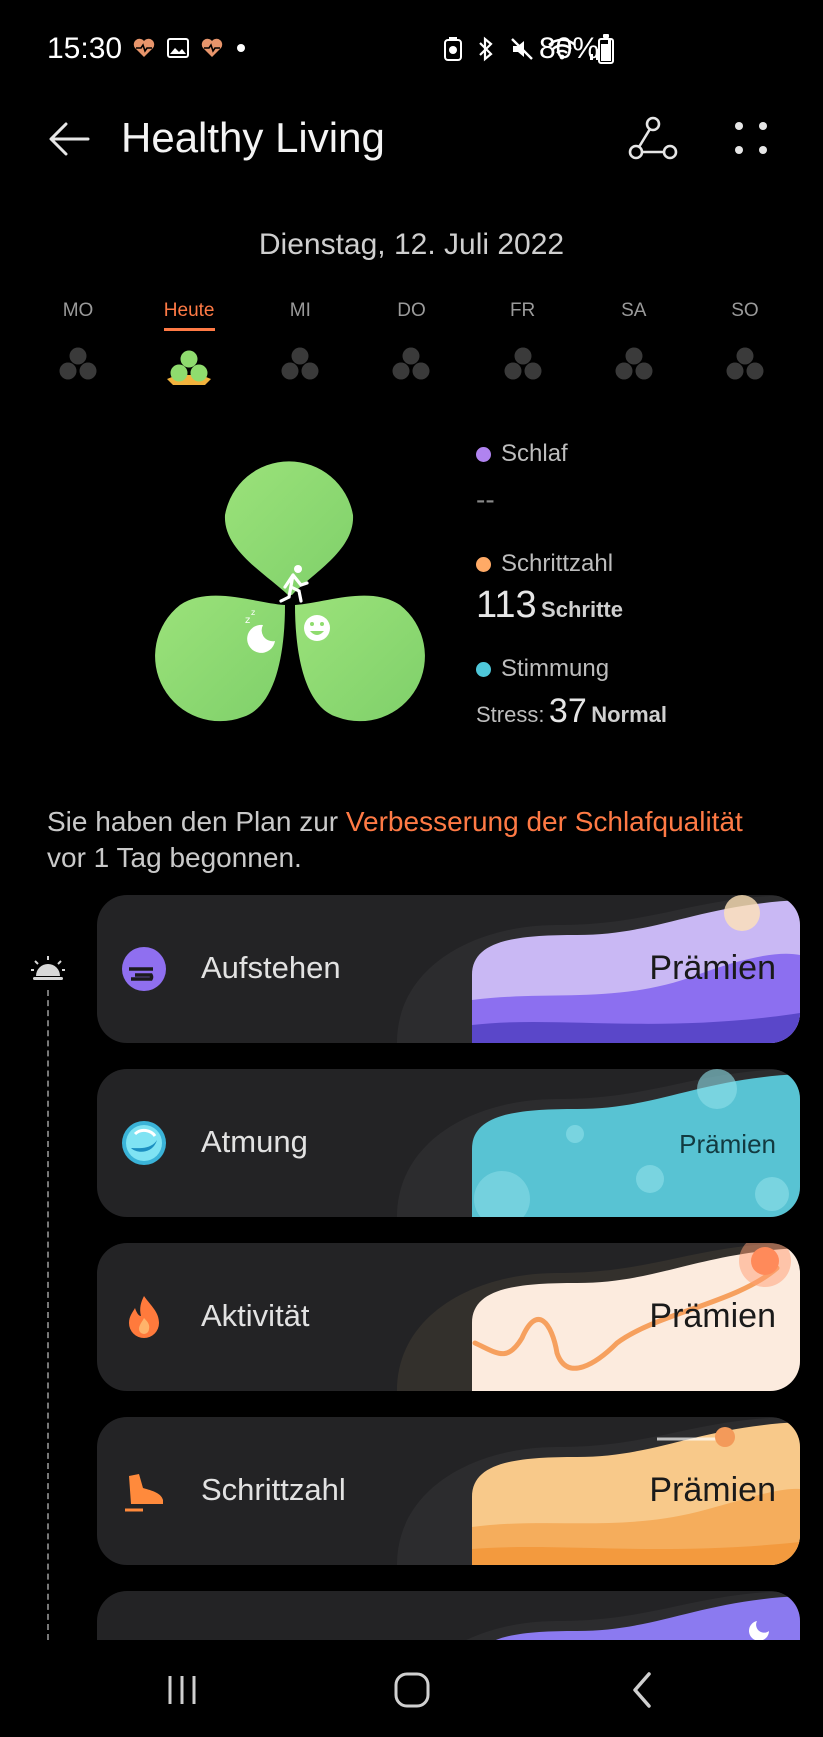 This screenshot has width=823, height=1737. Describe the element at coordinates (448, 1143) in the screenshot. I see `card-atmung: Atmung Prämien` at that location.